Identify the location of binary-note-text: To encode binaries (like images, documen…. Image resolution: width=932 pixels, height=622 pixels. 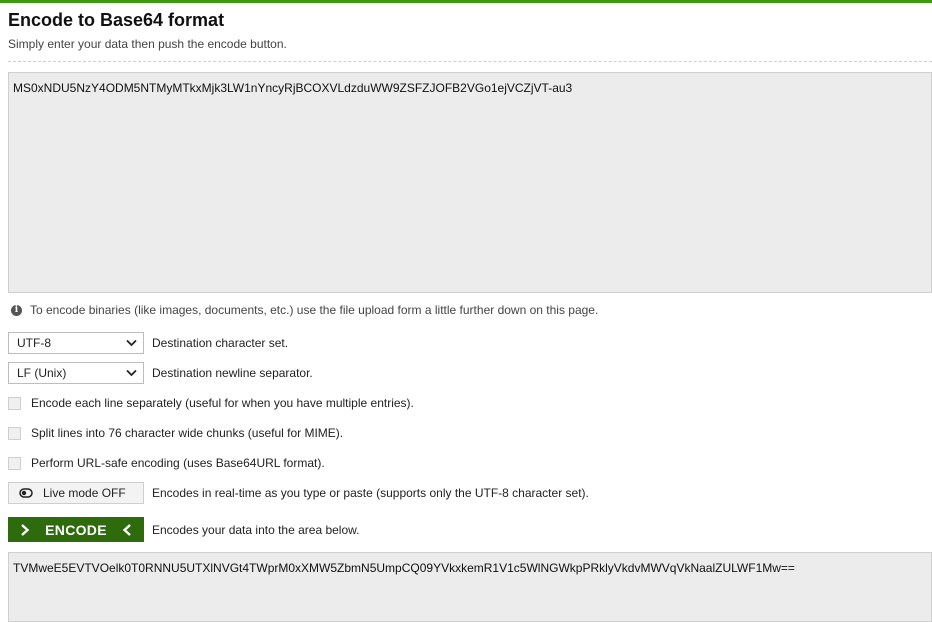
(314, 310).